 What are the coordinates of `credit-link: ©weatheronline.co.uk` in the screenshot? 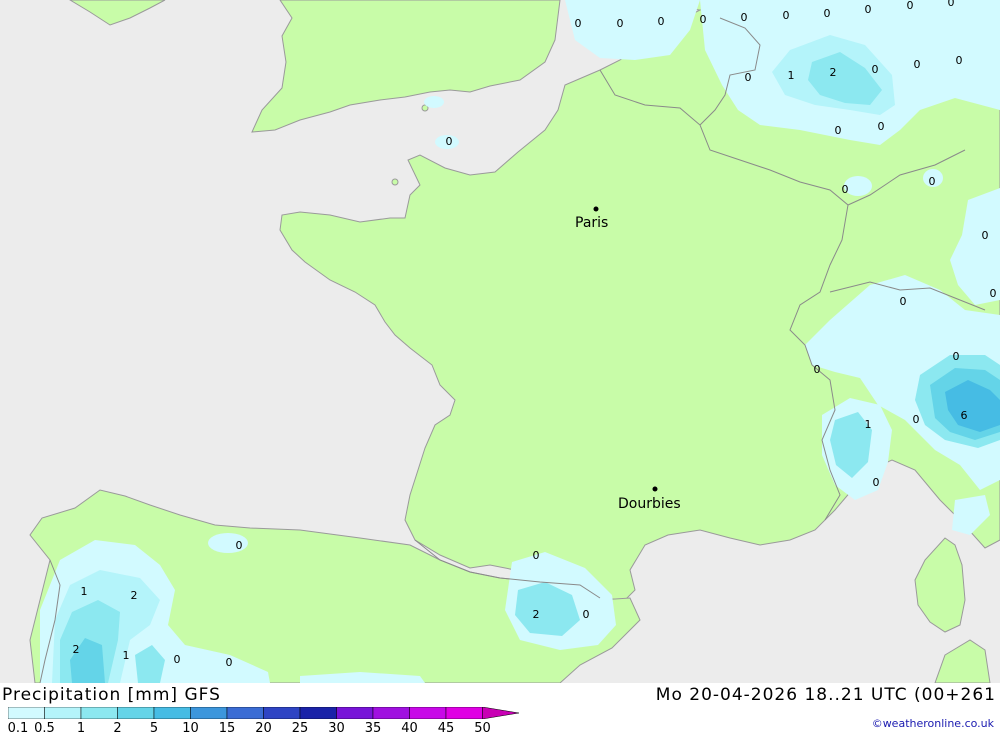 It's located at (933, 723).